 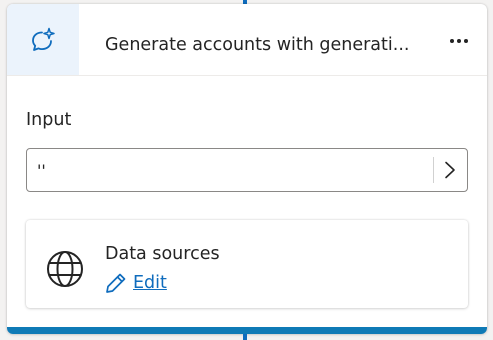 I want to click on more-horizontal-icon, so click(x=459, y=41).